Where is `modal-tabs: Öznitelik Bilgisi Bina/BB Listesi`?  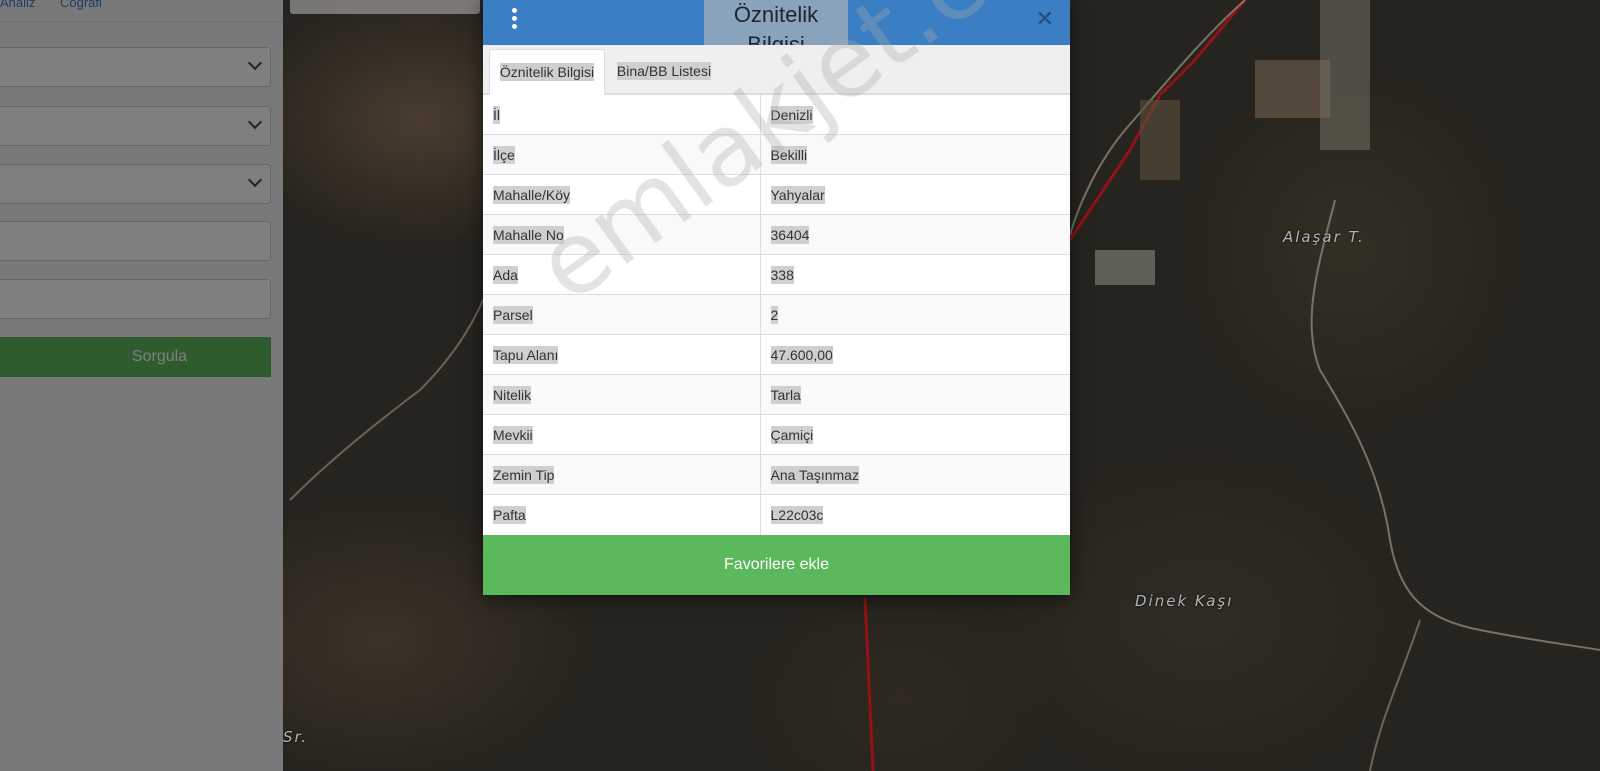 modal-tabs: Öznitelik Bilgisi Bina/BB Listesi is located at coordinates (776, 70).